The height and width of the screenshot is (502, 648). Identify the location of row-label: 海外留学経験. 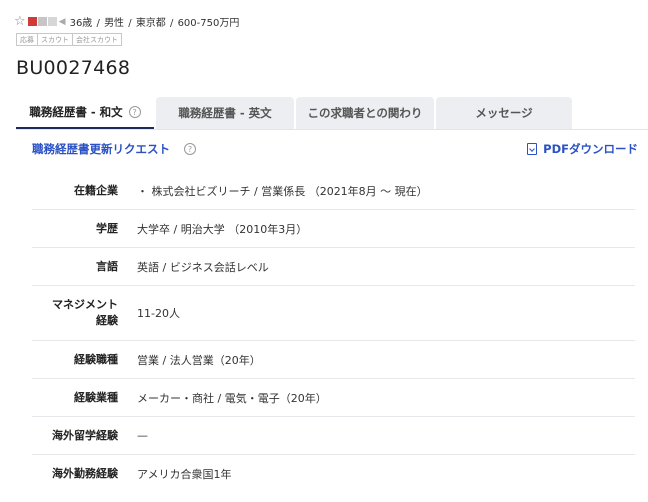
(85, 435).